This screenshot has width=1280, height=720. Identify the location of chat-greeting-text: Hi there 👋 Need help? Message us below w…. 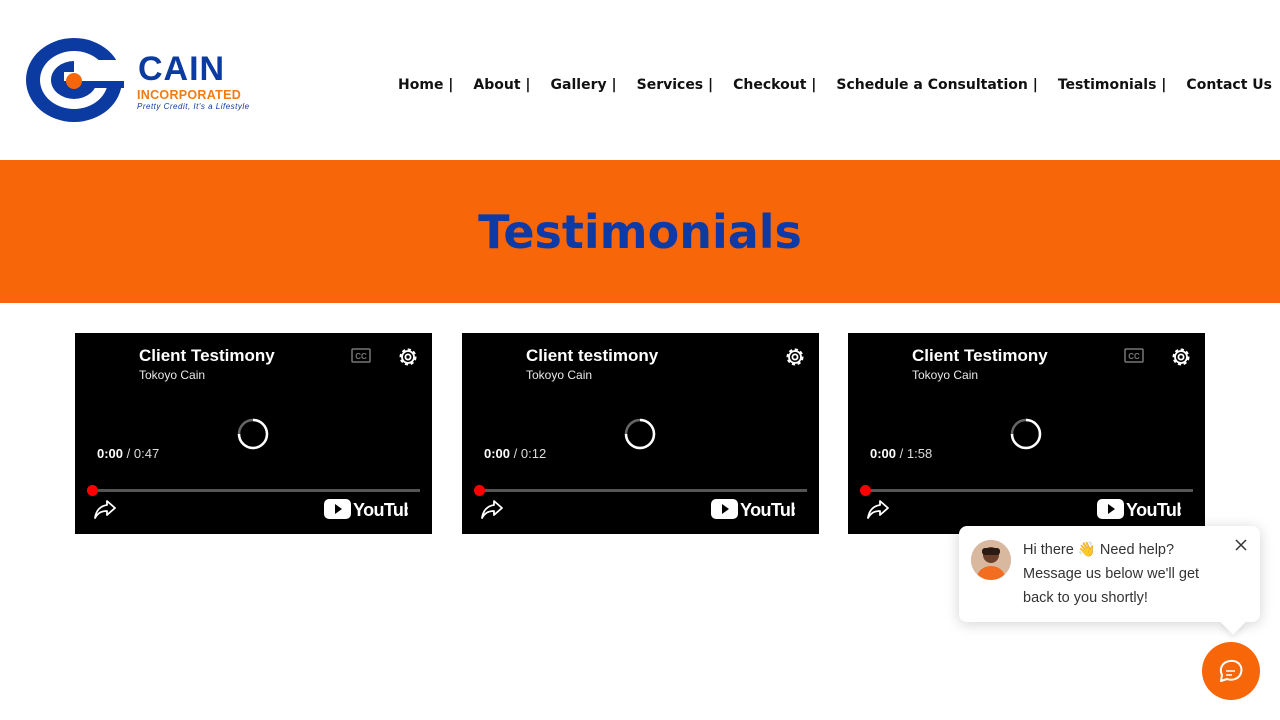
(1111, 574).